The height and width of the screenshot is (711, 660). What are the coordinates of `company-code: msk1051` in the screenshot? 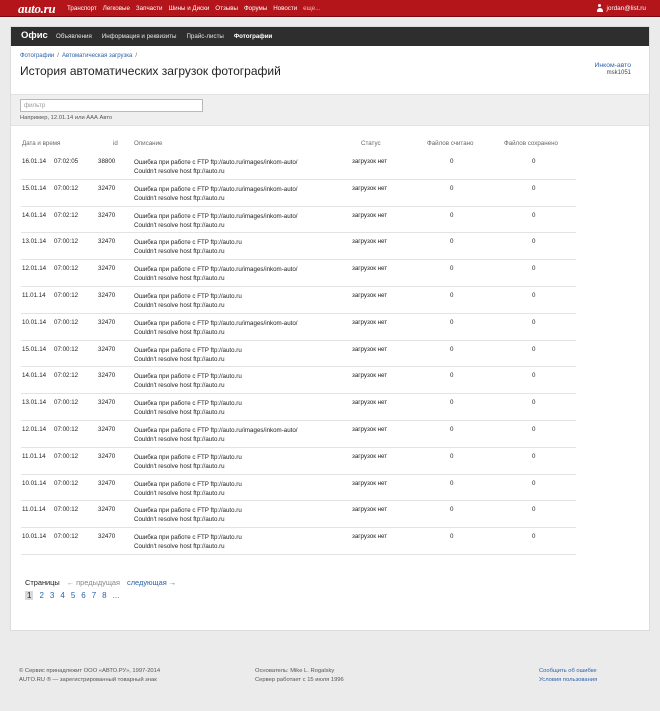 It's located at (618, 73).